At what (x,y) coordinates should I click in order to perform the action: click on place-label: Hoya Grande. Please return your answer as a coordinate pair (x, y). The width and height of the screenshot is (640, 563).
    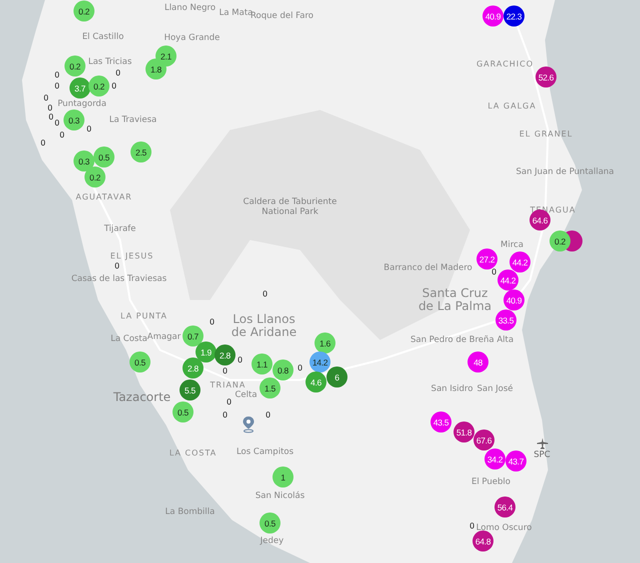
    Looking at the image, I should click on (192, 38).